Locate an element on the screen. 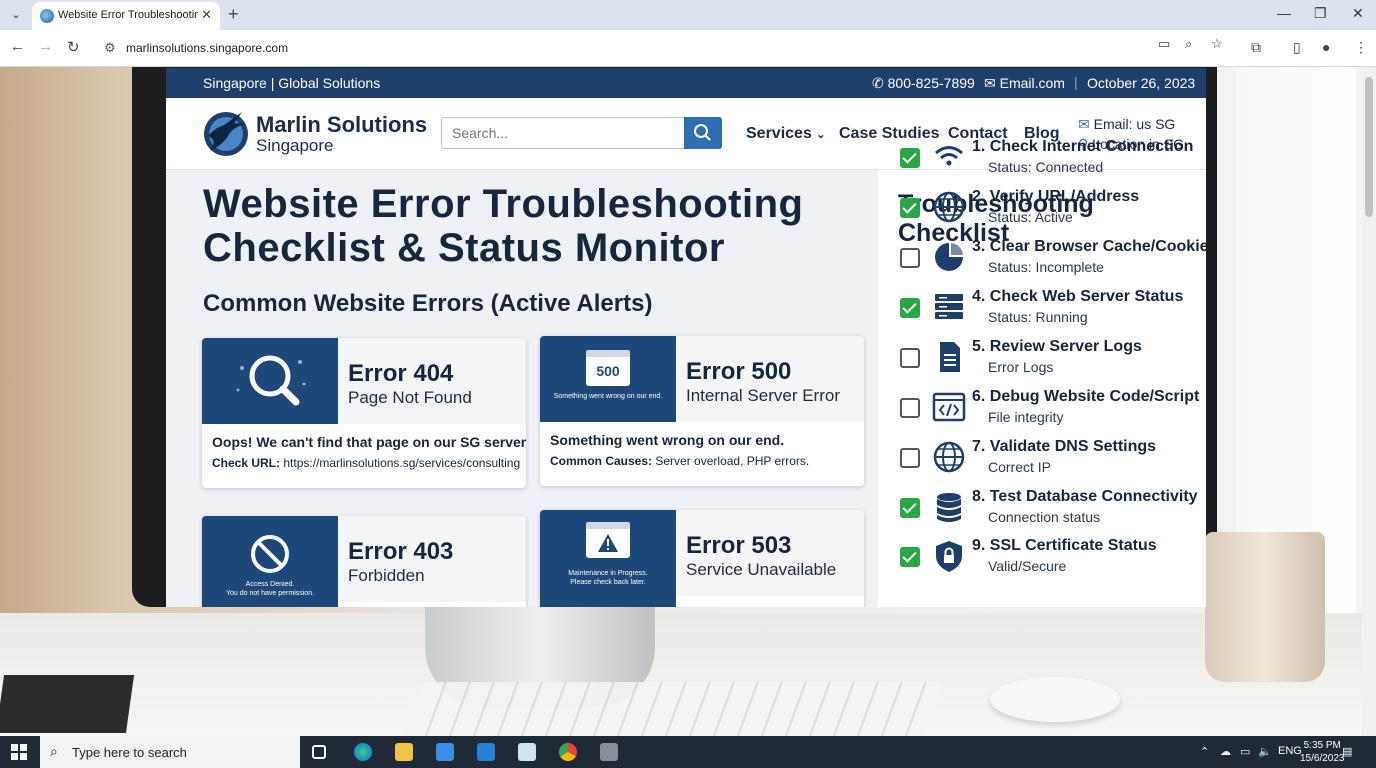 The image size is (1376, 768). topbar-date: October 26, 2023 is located at coordinates (1141, 83).